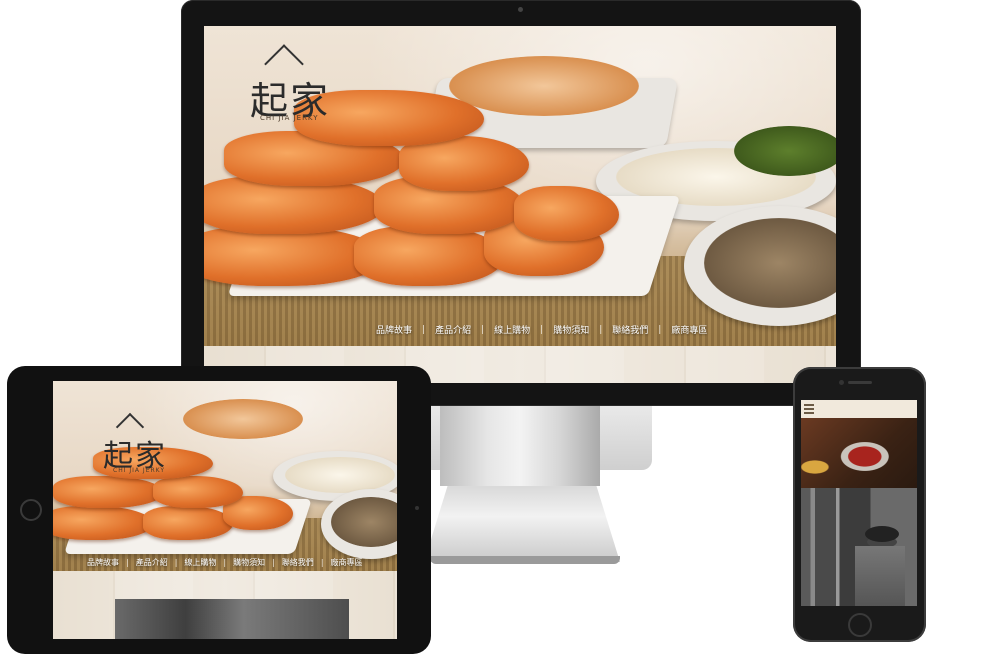 This screenshot has height=667, width=1000. Describe the element at coordinates (525, 560) in the screenshot. I see `monitor-stand-edge` at that location.